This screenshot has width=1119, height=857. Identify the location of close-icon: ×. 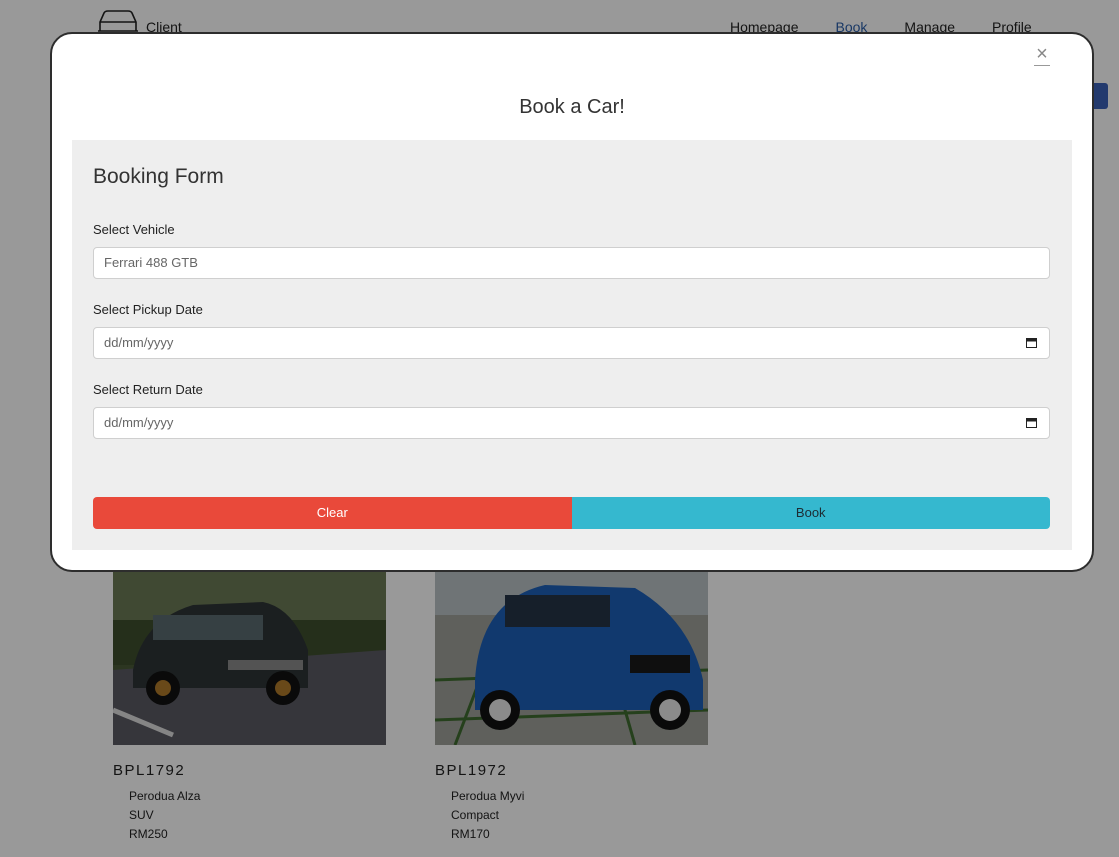
(1042, 55).